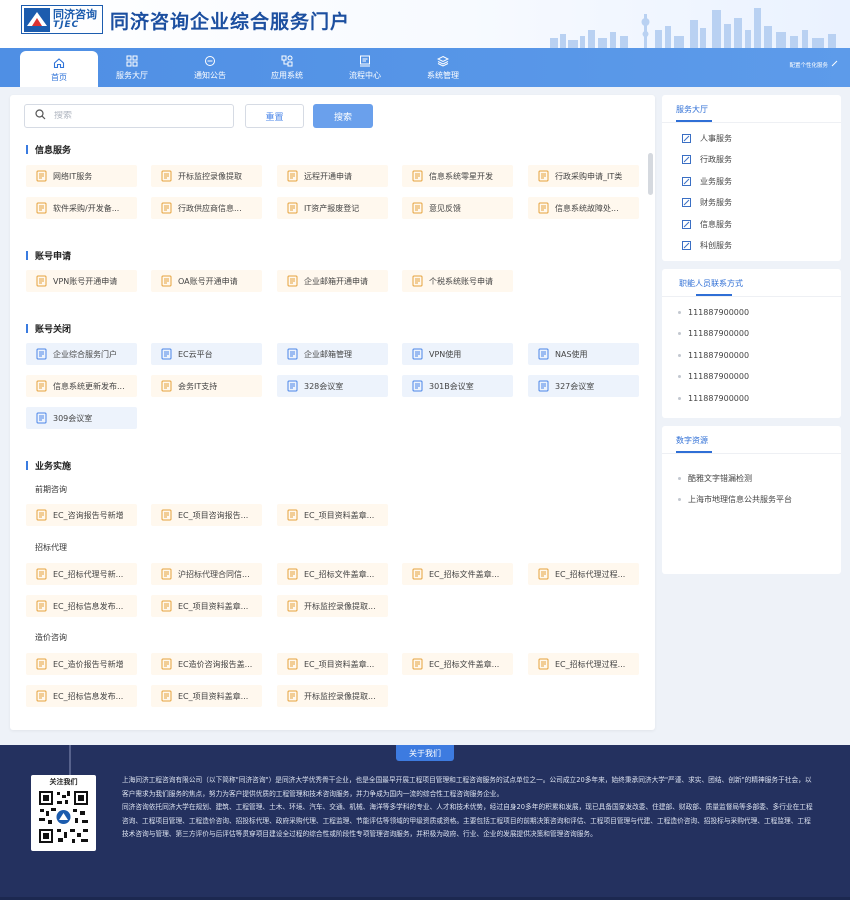 Image resolution: width=850 pixels, height=900 pixels. I want to click on service-card: 网络IT服务, so click(81, 176).